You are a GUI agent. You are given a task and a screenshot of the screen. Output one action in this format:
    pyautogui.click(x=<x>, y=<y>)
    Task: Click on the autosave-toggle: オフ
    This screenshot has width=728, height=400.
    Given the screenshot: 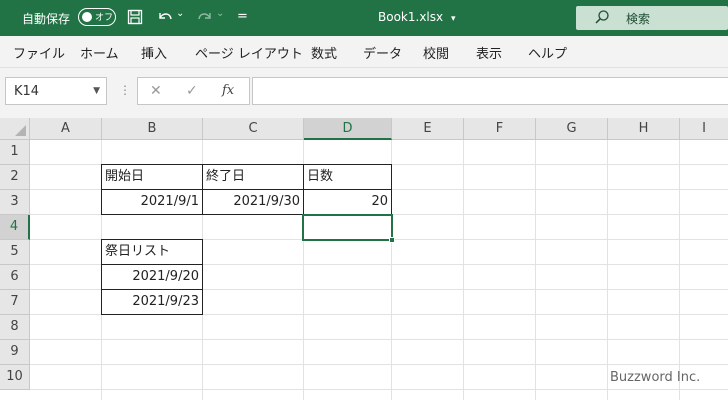 What is the action you would take?
    pyautogui.click(x=97, y=17)
    